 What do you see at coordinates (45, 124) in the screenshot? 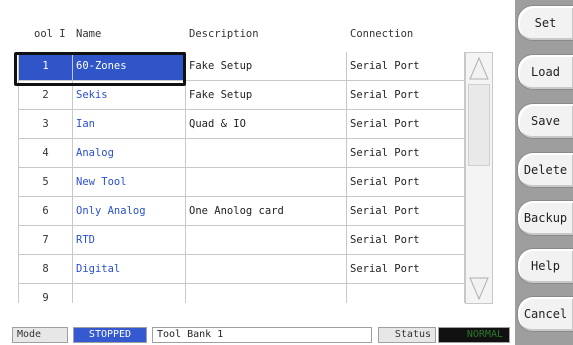
I see `row-number: 3` at bounding box center [45, 124].